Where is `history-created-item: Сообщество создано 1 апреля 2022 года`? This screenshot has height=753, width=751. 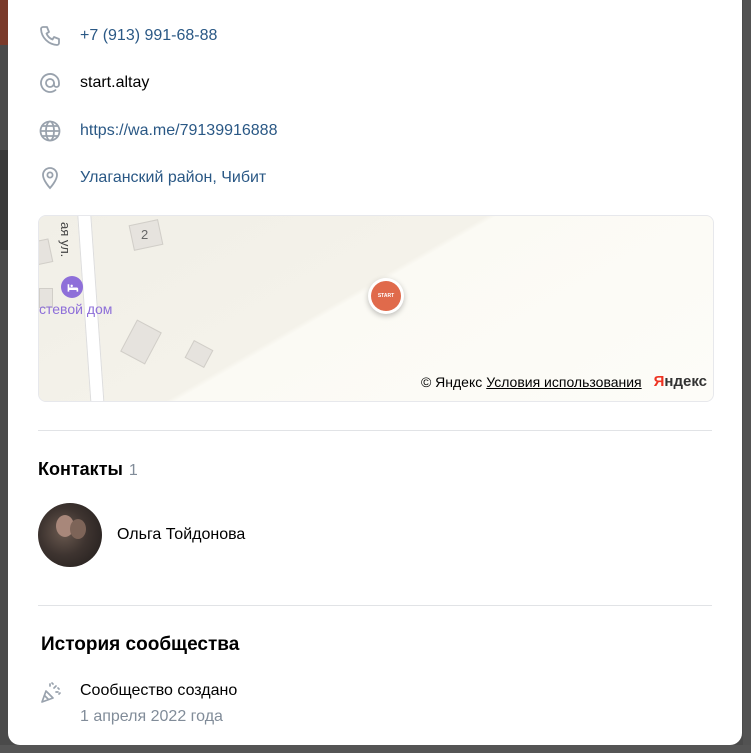
history-created-item: Сообщество создано 1 апреля 2022 года is located at coordinates (137, 704).